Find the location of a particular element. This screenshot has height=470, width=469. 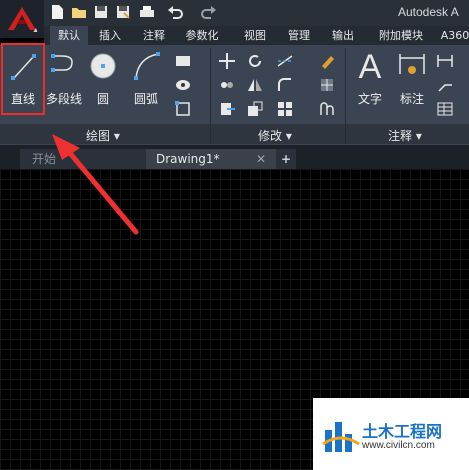

building-logo-icon is located at coordinates (341, 437).